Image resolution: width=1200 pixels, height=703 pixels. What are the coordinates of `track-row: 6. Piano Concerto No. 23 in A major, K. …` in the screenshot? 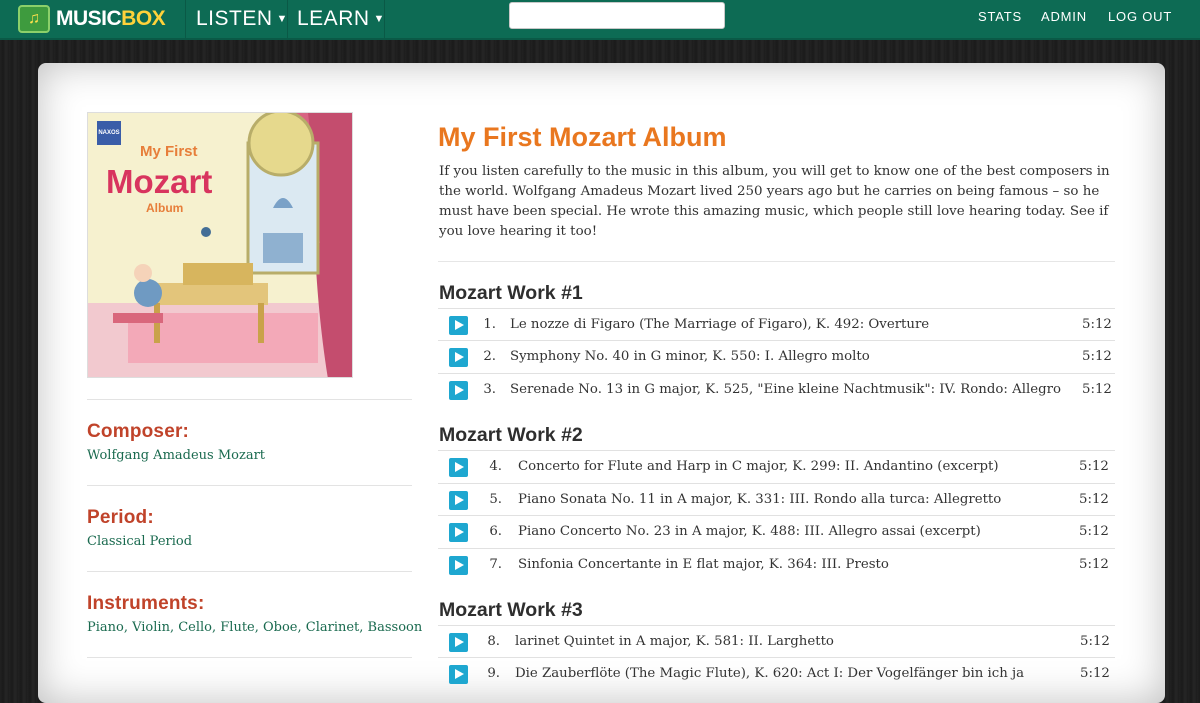 It's located at (776, 531).